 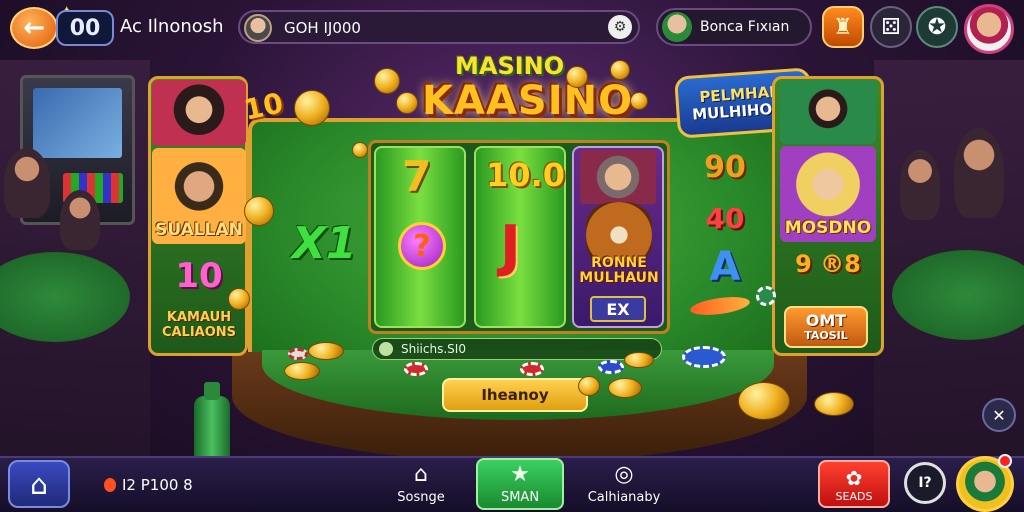 I want to click on reel-symbol-seven: 7, so click(x=417, y=176).